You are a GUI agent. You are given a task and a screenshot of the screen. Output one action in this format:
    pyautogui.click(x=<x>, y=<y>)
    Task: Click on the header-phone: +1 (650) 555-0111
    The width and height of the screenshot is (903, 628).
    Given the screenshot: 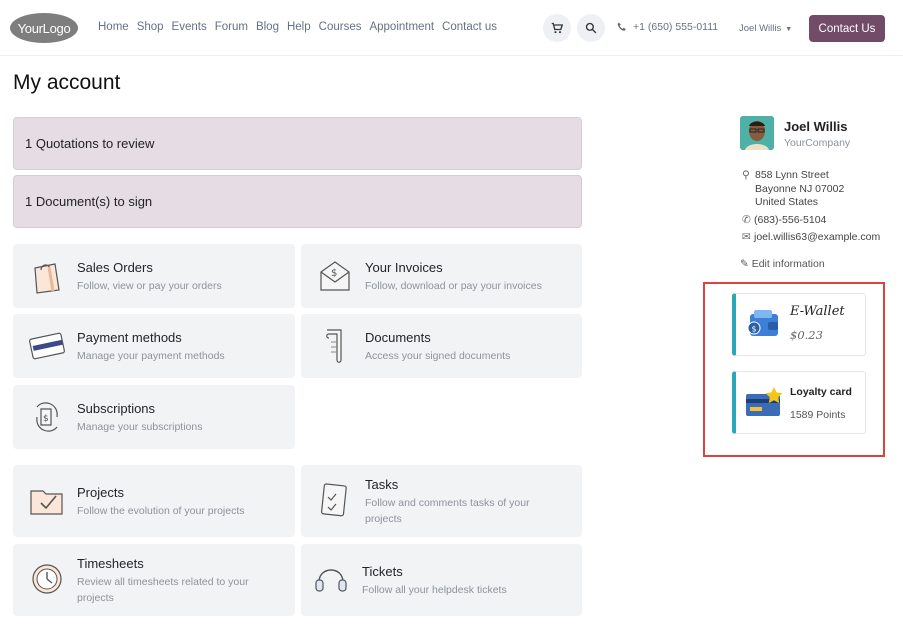 What is the action you would take?
    pyautogui.click(x=667, y=27)
    